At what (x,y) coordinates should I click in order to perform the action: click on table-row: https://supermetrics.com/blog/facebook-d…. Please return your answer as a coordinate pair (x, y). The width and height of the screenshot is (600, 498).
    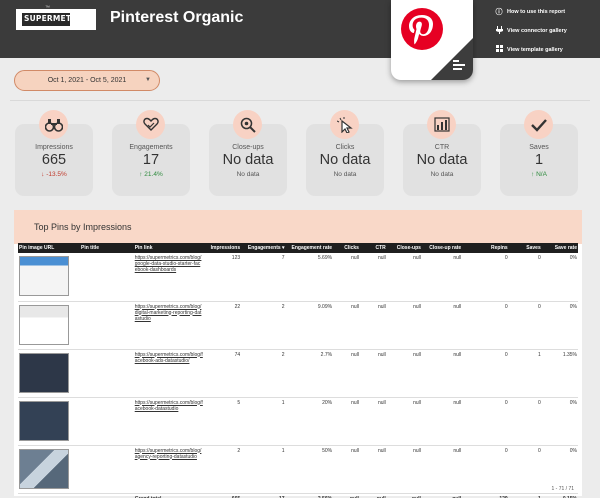
    Looking at the image, I should click on (298, 421).